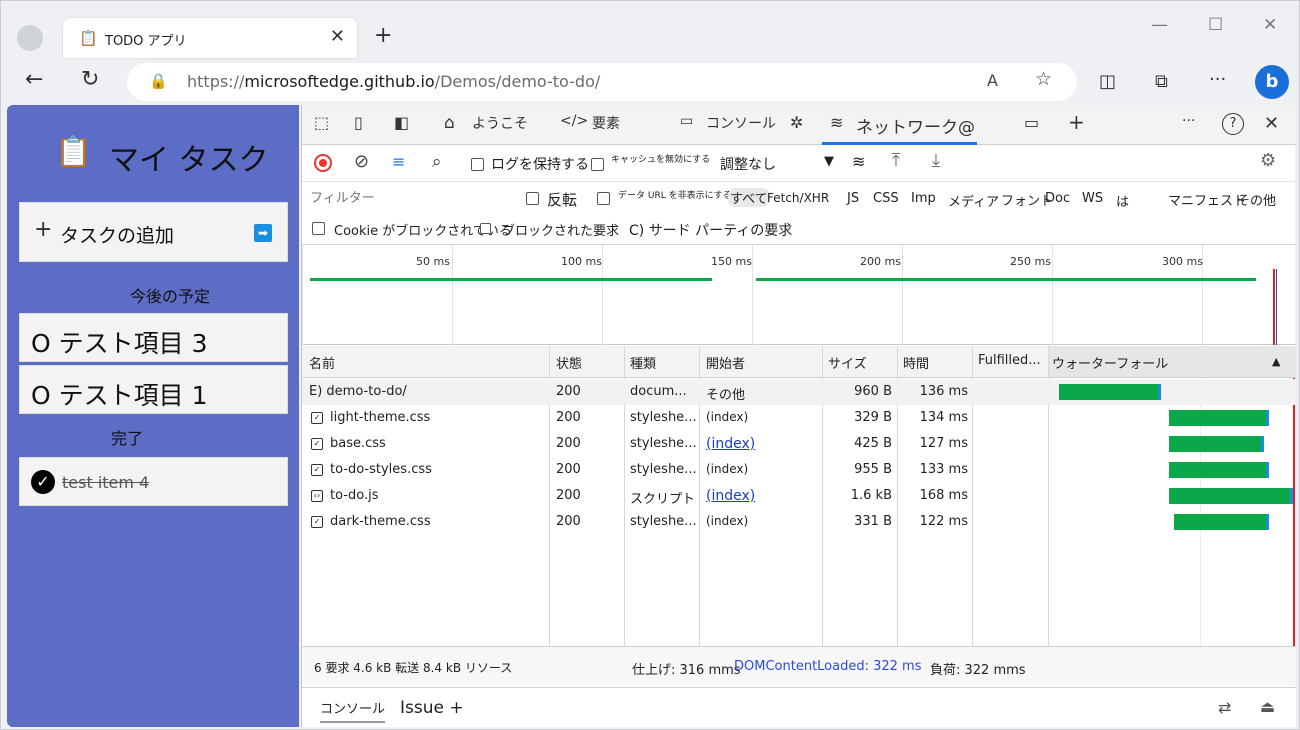  What do you see at coordinates (401, 122) in the screenshot?
I see `dock-side-icon: ◧` at bounding box center [401, 122].